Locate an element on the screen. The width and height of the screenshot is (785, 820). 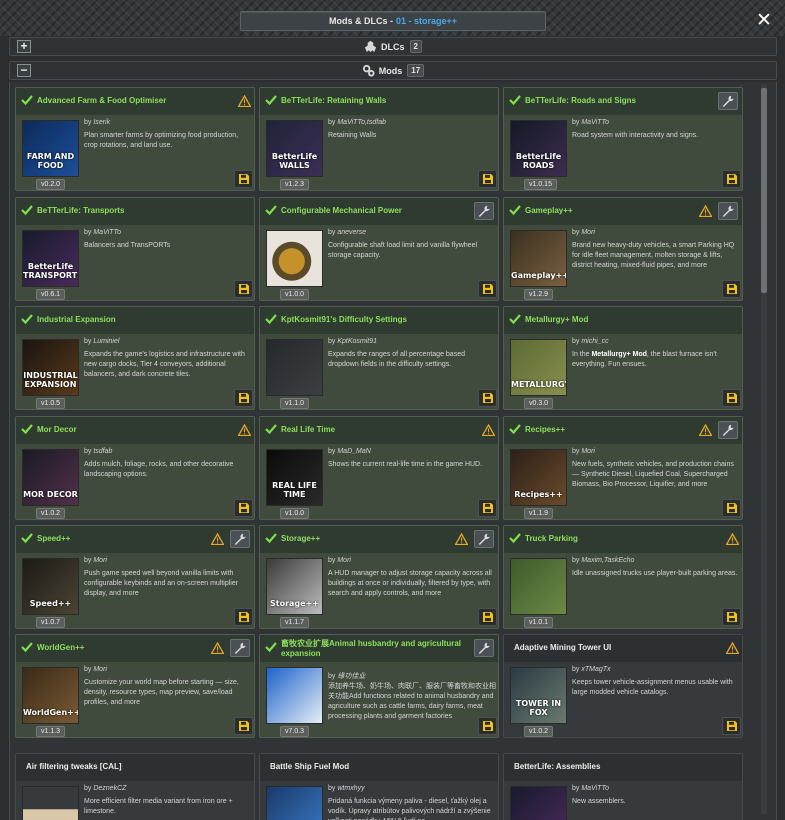
mod-author: by michi_cc is located at coordinates (590, 341).